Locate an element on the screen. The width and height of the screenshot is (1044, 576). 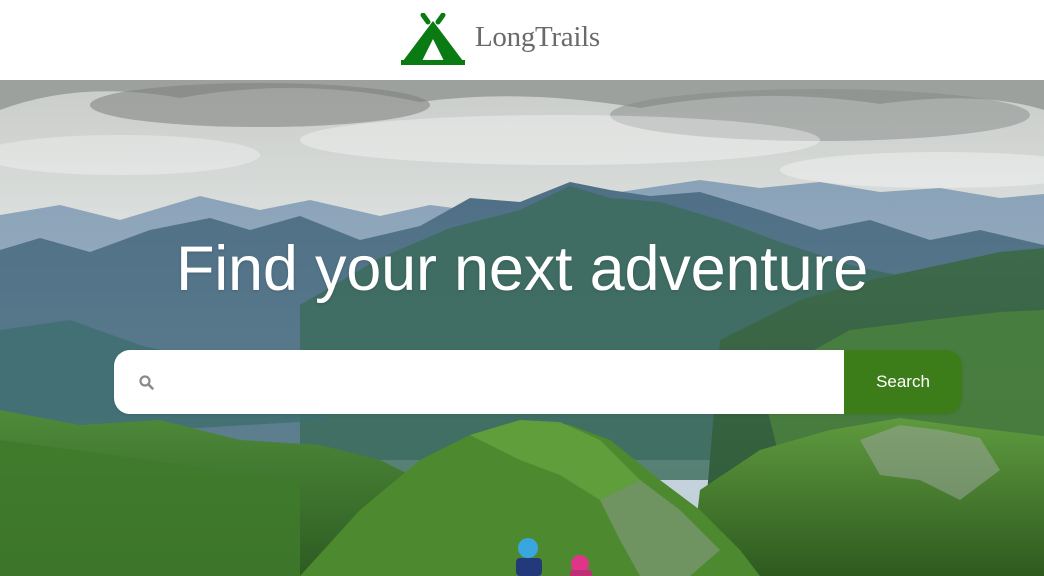
brand-name: LongTrails is located at coordinates (537, 37).